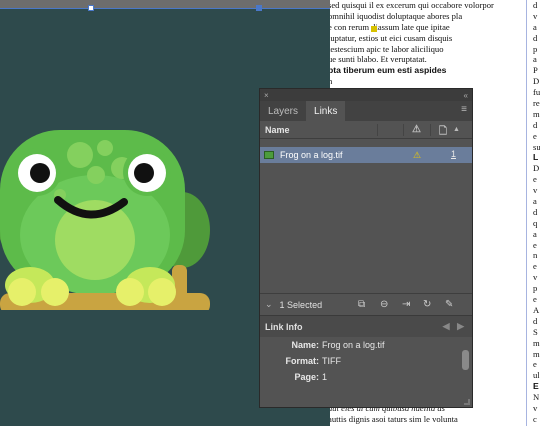 This screenshot has width=540, height=426. I want to click on resize-grip, so click(467, 402).